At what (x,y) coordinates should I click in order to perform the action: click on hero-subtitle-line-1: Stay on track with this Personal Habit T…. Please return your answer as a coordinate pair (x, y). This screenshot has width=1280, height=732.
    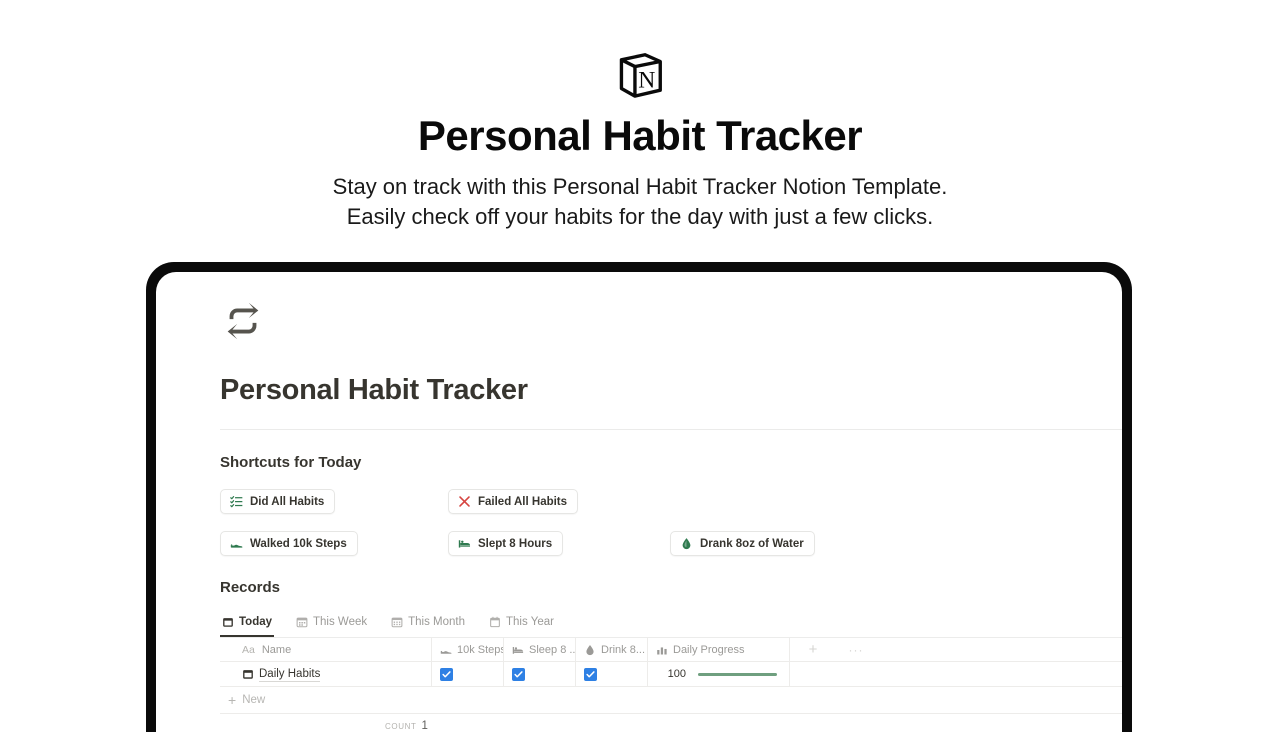
    Looking at the image, I should click on (640, 187).